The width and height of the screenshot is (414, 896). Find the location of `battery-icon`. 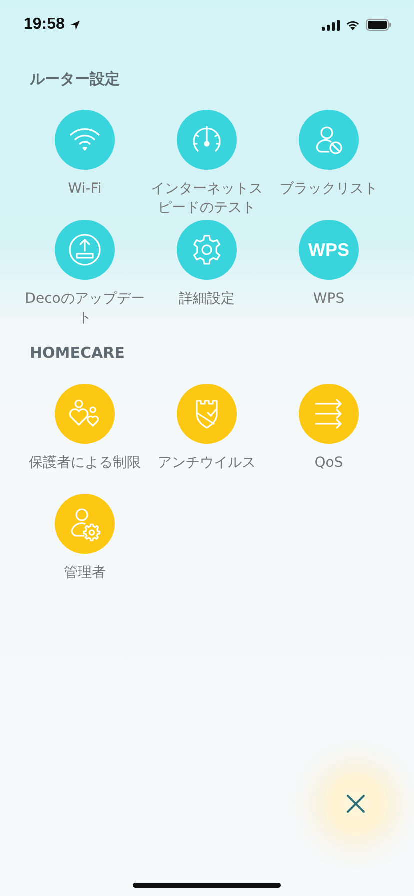

battery-icon is located at coordinates (379, 25).